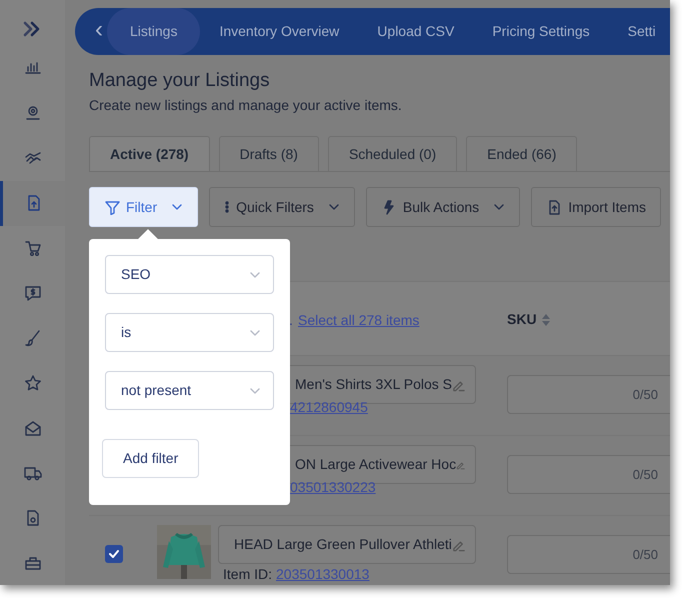 This screenshot has height=600, width=685. What do you see at coordinates (180, 81) in the screenshot?
I see `page-title: Manage your Listings` at bounding box center [180, 81].